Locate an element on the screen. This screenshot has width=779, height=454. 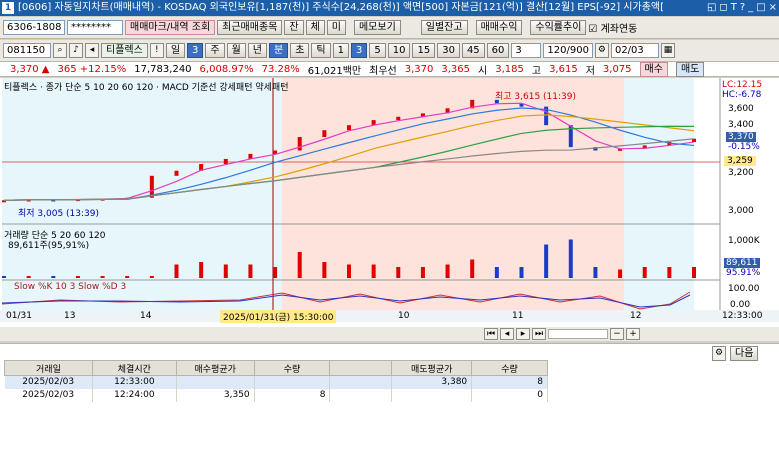
header-buy-qty: 수량 is located at coordinates (292, 368).